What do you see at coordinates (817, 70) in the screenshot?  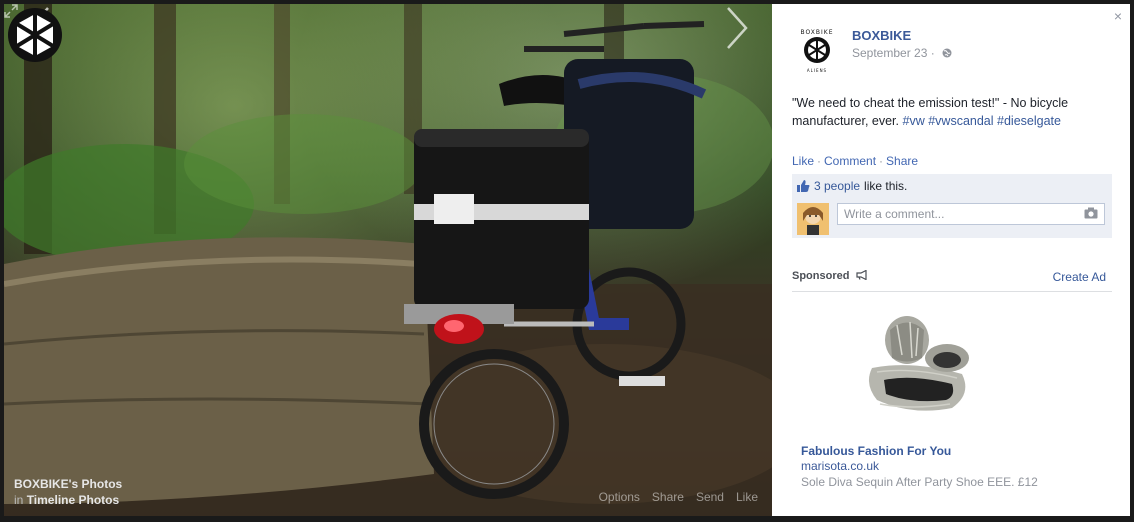 I see `svg-text: ALIENS` at bounding box center [817, 70].